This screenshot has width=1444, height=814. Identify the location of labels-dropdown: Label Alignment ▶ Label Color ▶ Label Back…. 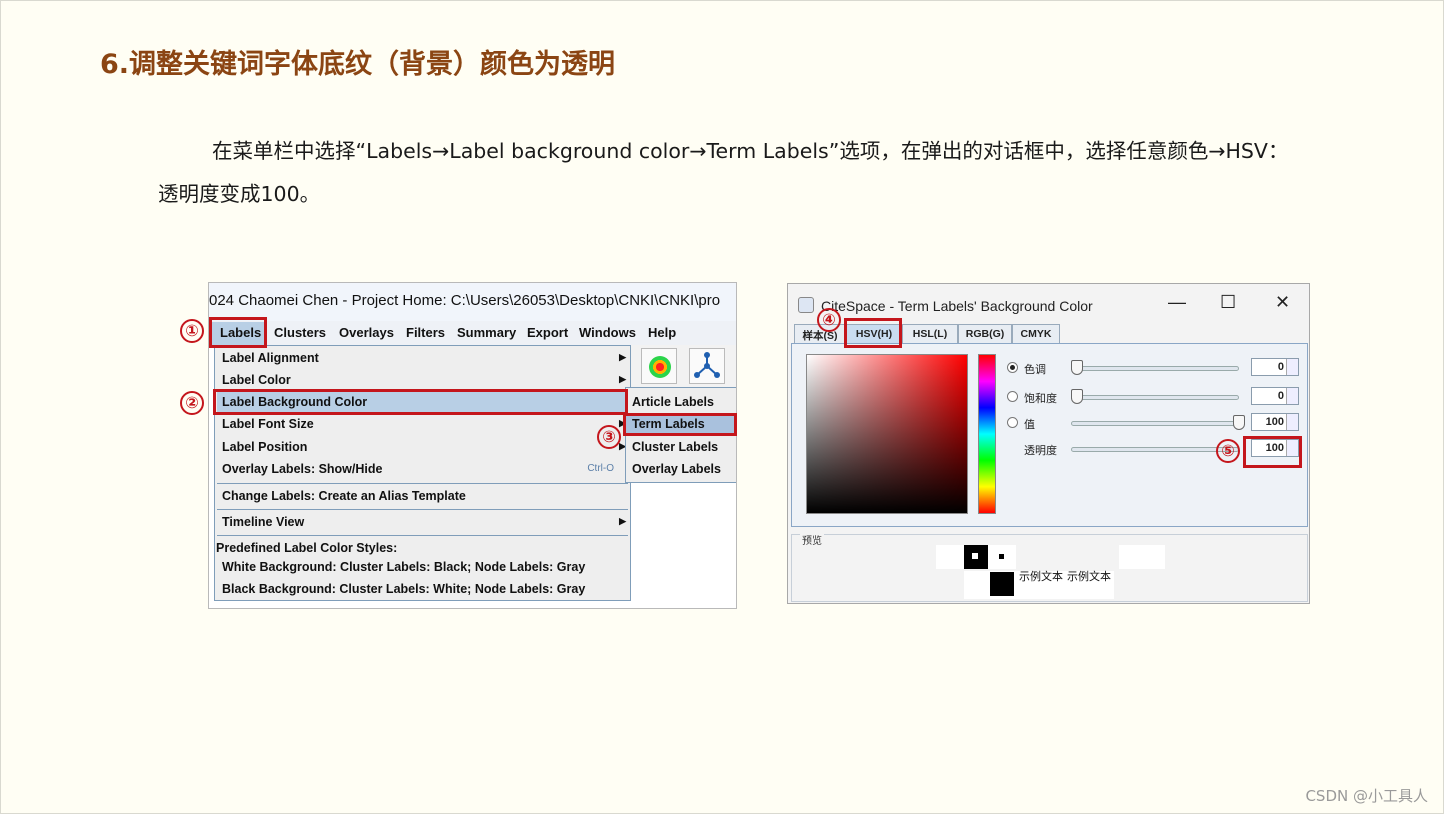
(423, 473).